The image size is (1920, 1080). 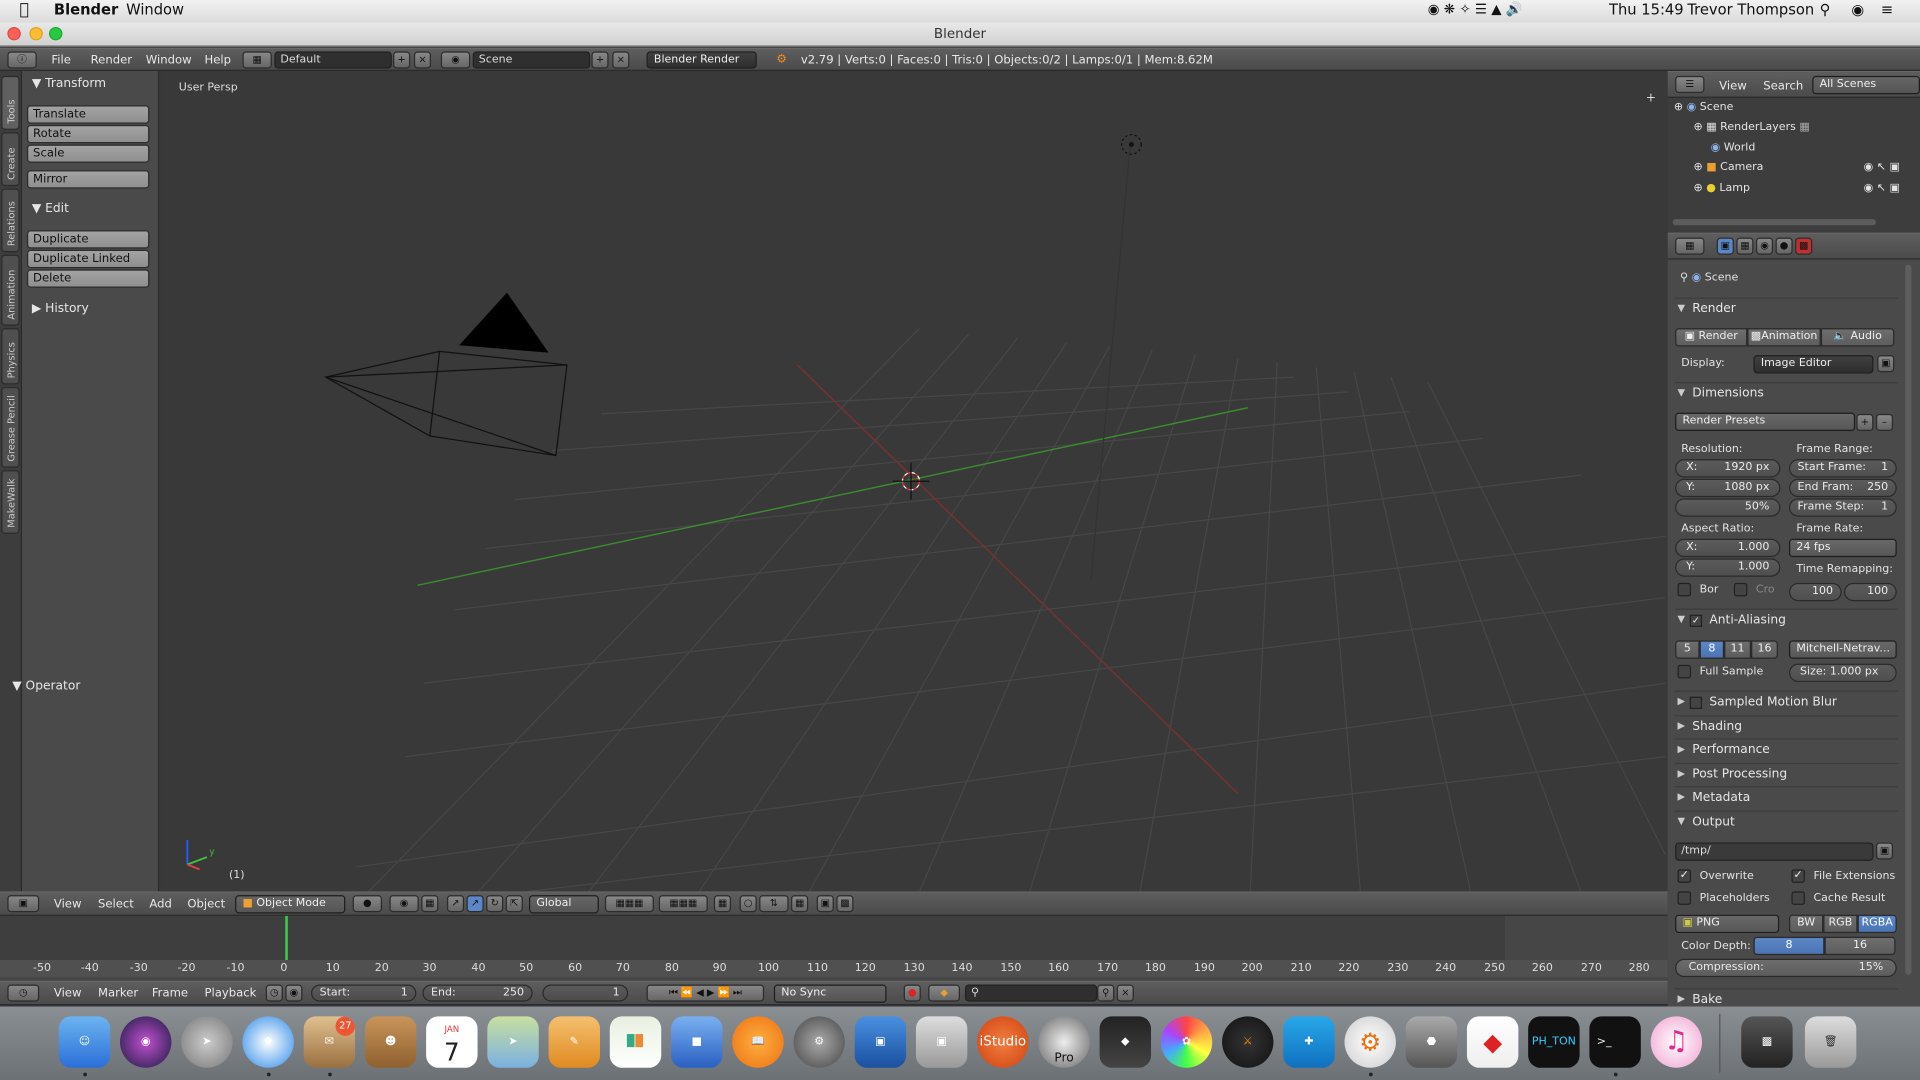 What do you see at coordinates (1840, 924) in the screenshot?
I see `color-rgb-toggle: RGB` at bounding box center [1840, 924].